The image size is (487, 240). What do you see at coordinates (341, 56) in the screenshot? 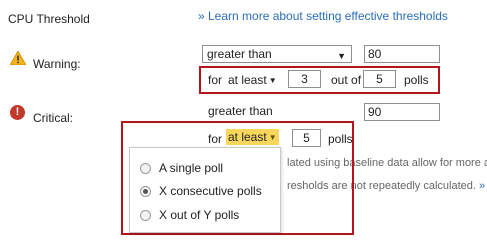
I see `dropdown-arrow-icon: ▼` at bounding box center [341, 56].